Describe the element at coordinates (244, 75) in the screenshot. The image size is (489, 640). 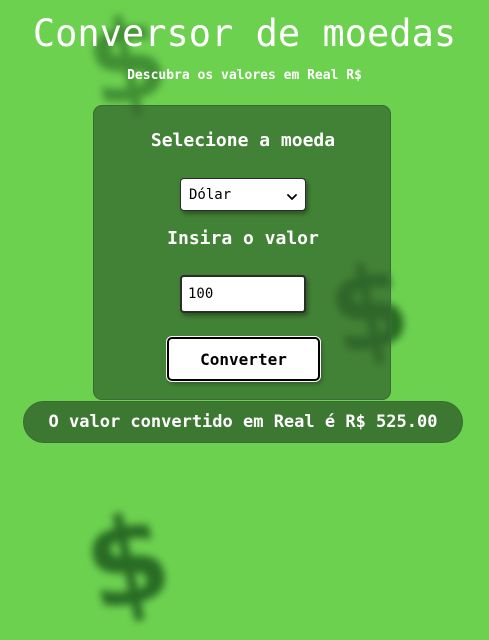
I see `page-subtitle: Descubra os valores em Real R$` at that location.